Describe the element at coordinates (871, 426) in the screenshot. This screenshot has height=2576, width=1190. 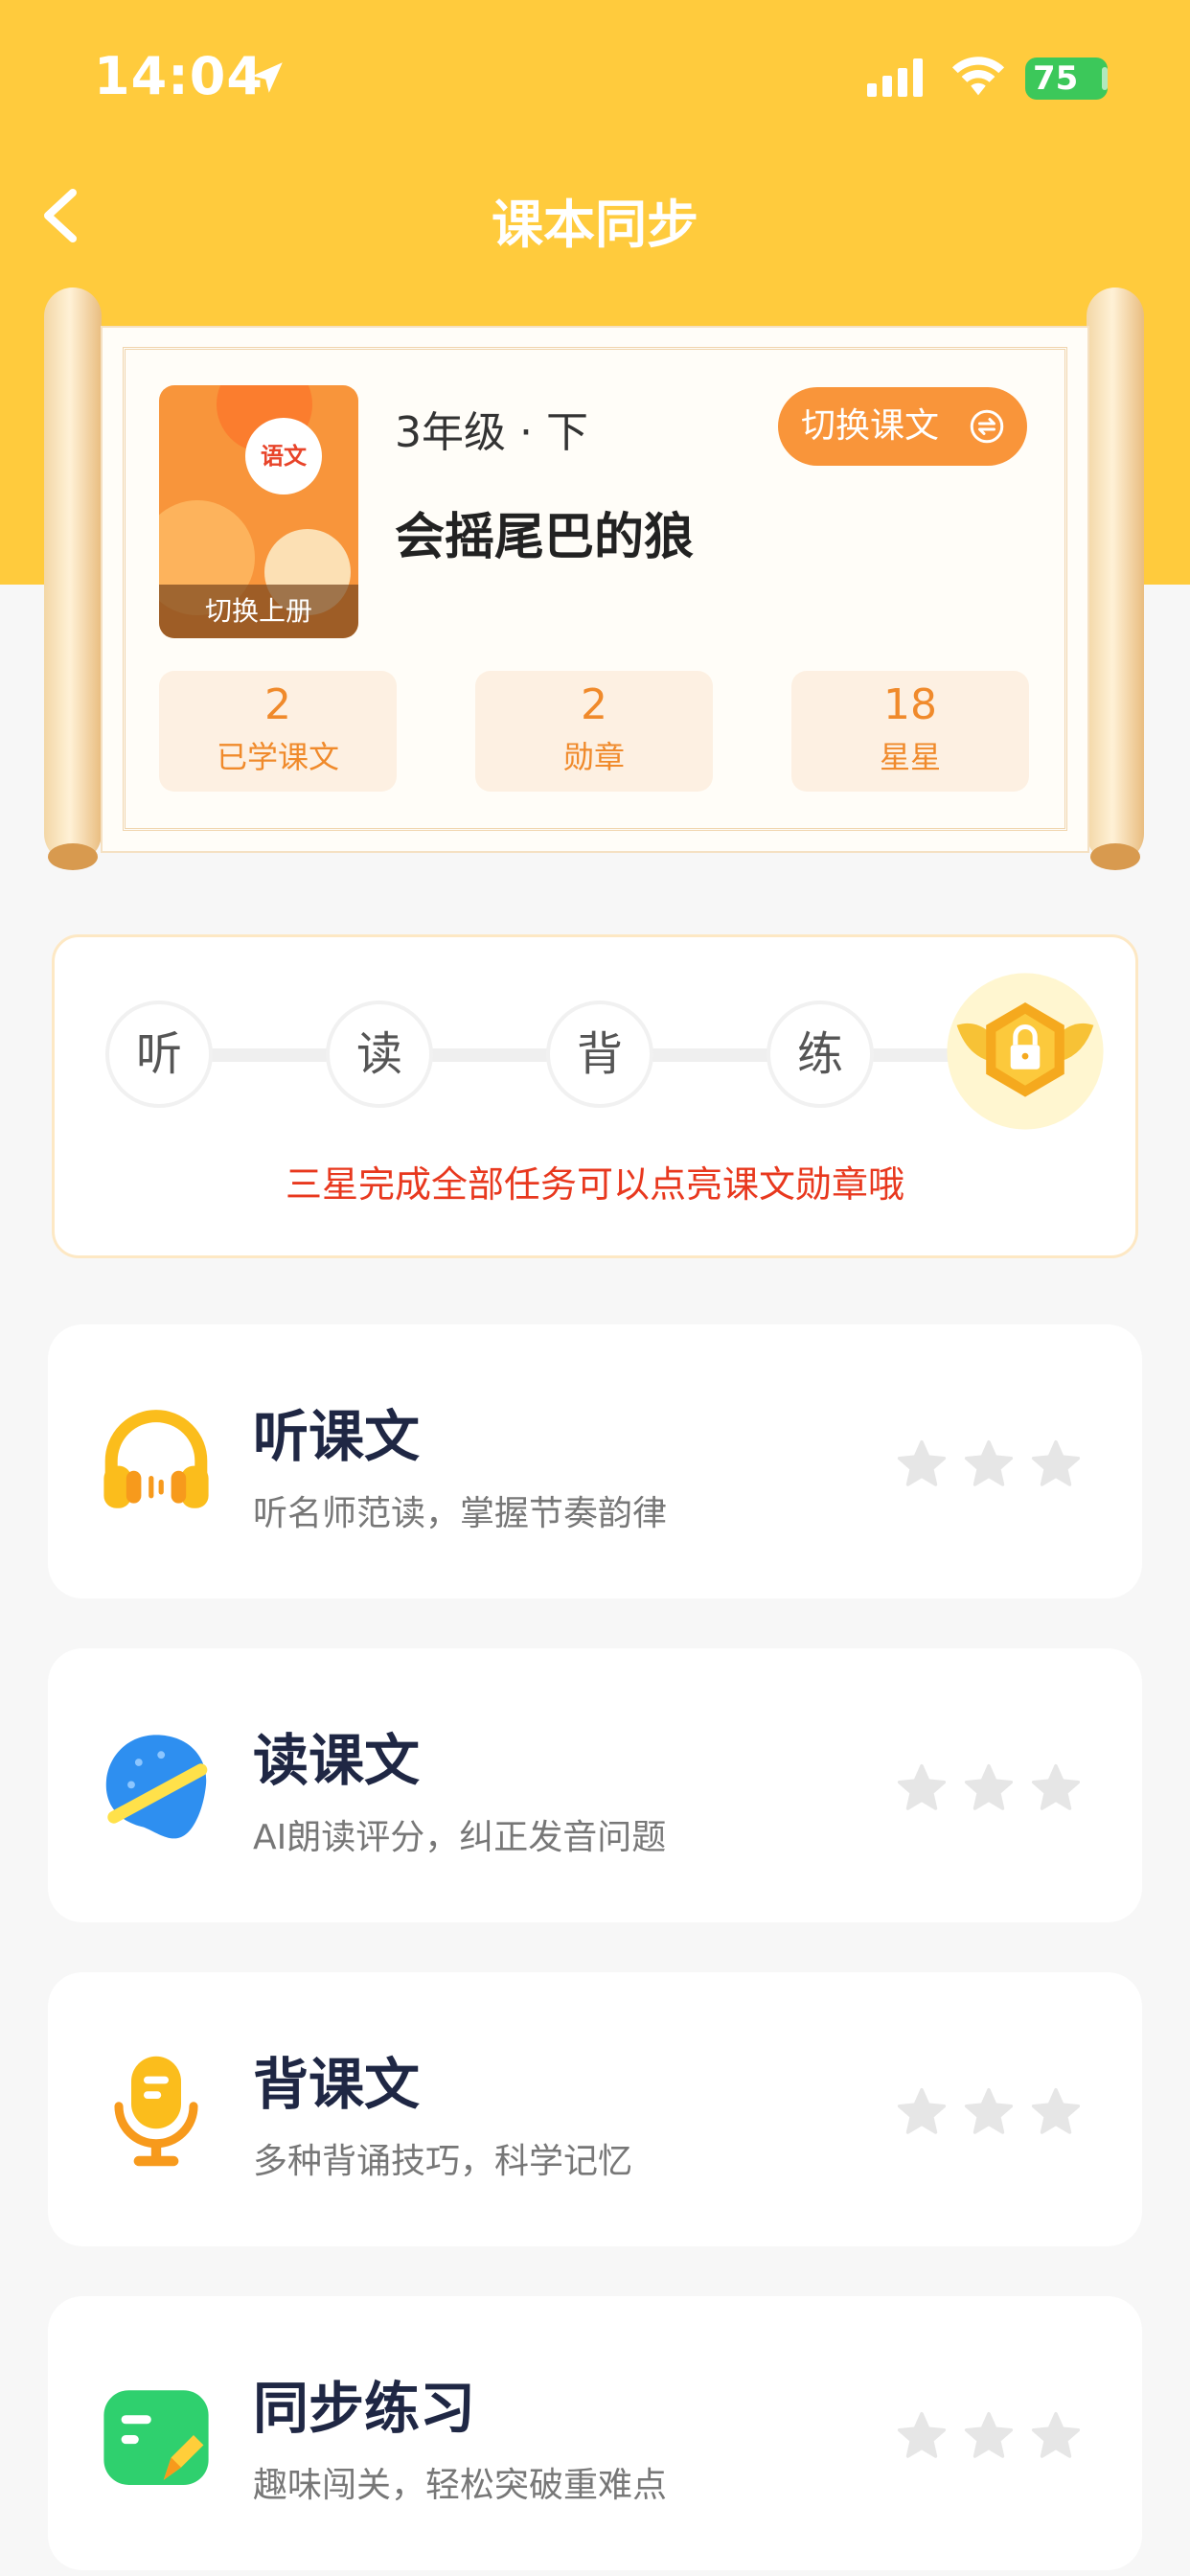
I see `switch-lesson-label: 切换课文` at that location.